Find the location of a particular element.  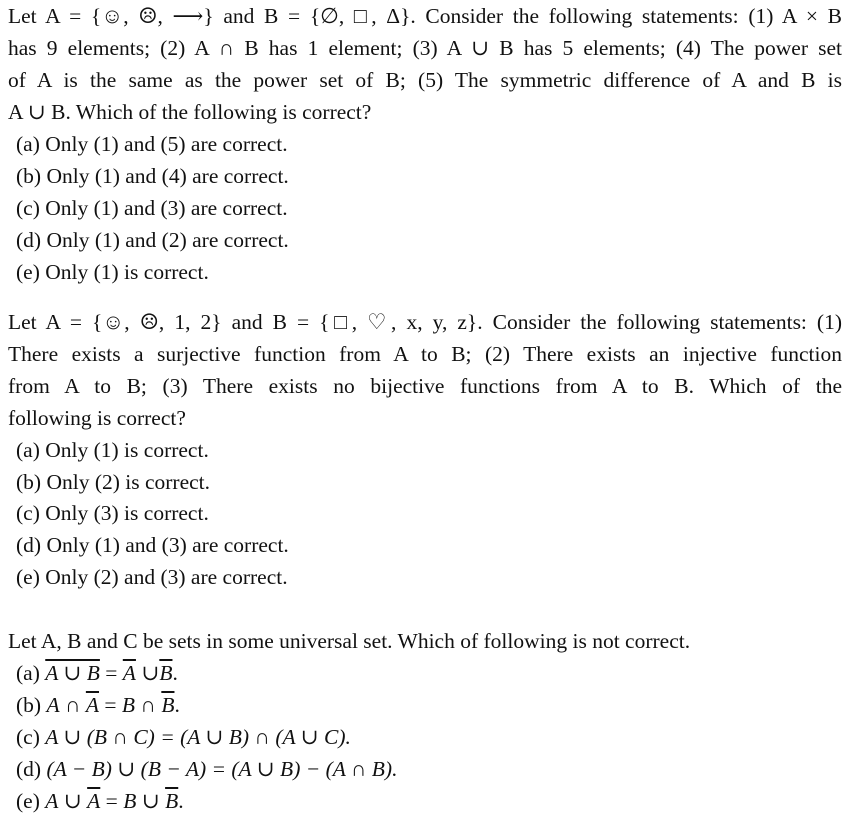

option-label: (d) is located at coordinates (29, 769).